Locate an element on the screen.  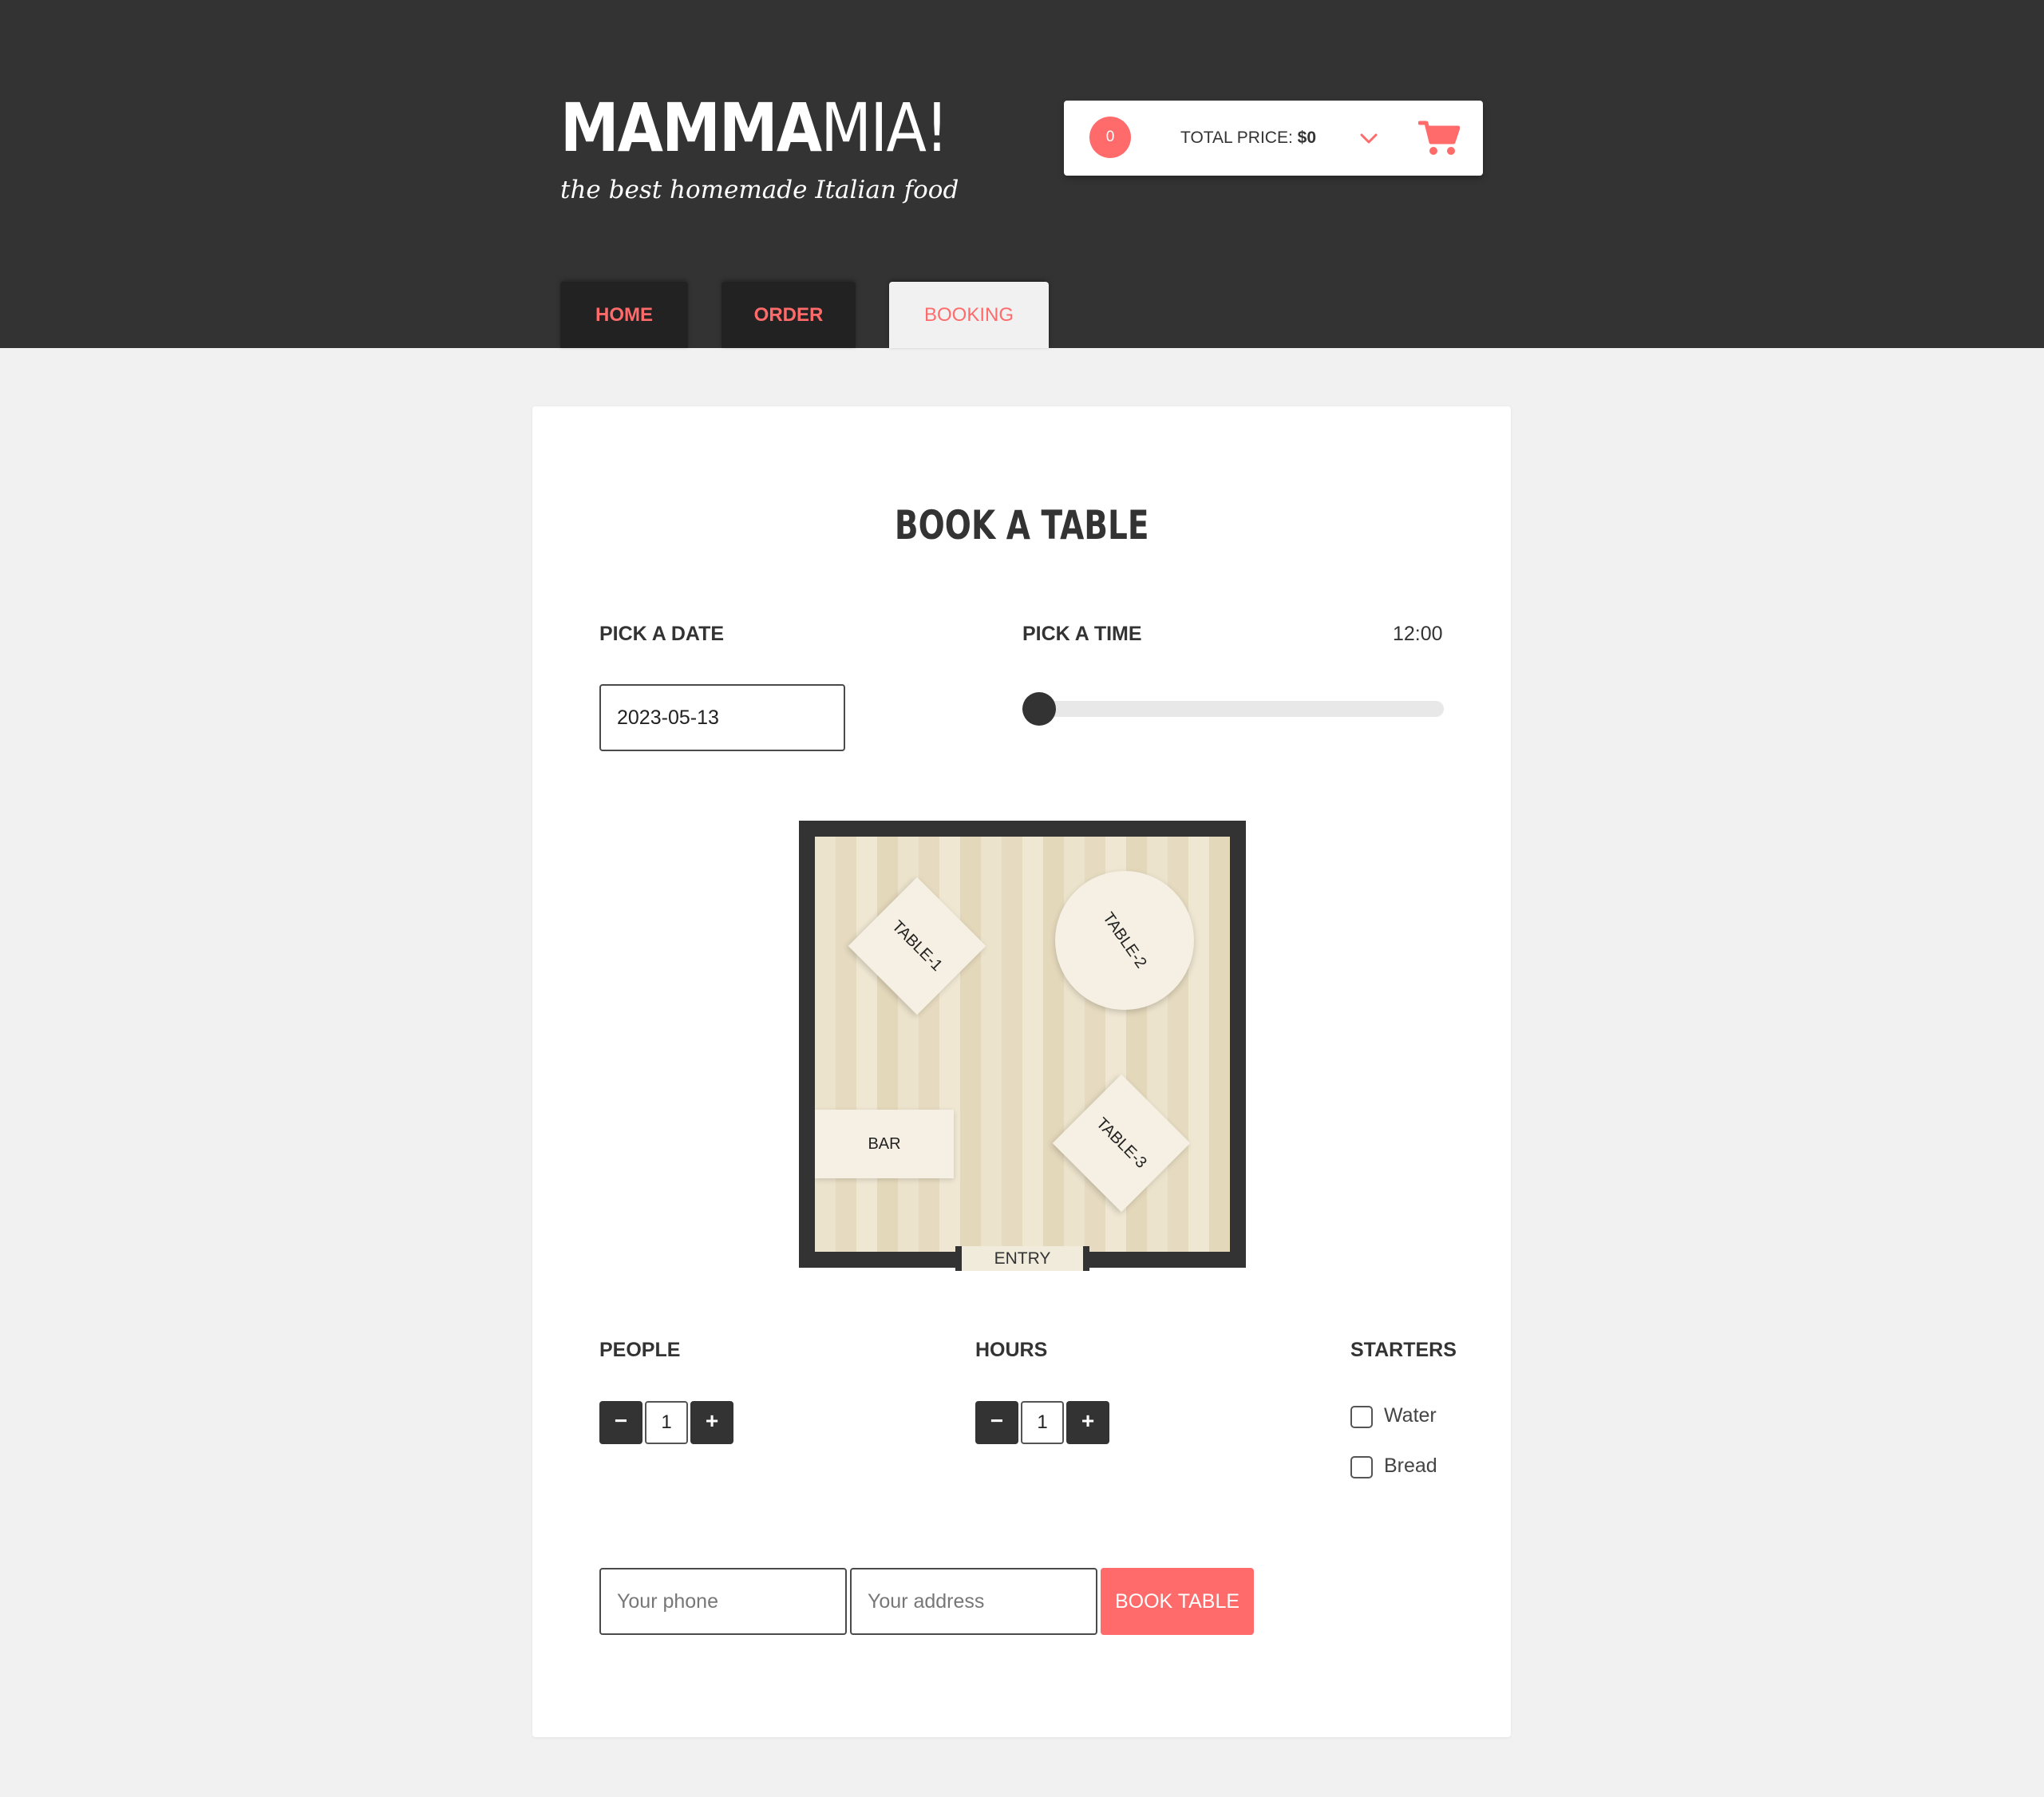
hours-label: HOURS is located at coordinates (1011, 1350).